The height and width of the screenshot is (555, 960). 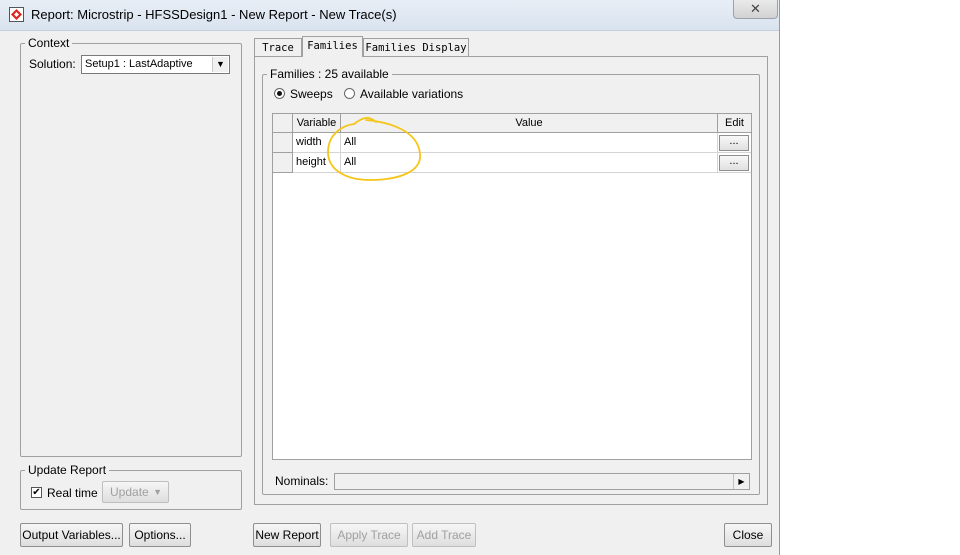 I want to click on chevron-down-icon: ▼, so click(x=220, y=64).